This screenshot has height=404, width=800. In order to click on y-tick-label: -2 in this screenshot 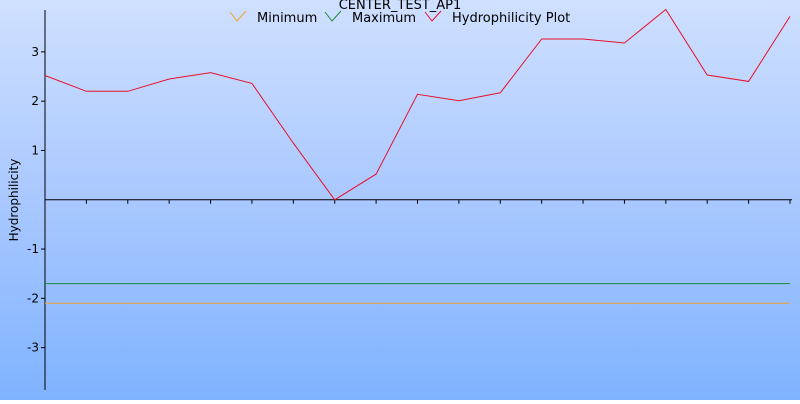, I will do `click(33, 298)`.